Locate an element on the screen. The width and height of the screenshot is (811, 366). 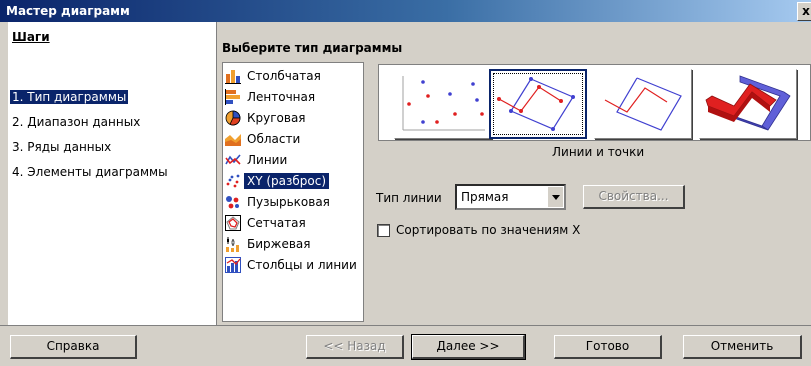
step-chart-type: 1. Тип диаграммы is located at coordinates (69, 97).